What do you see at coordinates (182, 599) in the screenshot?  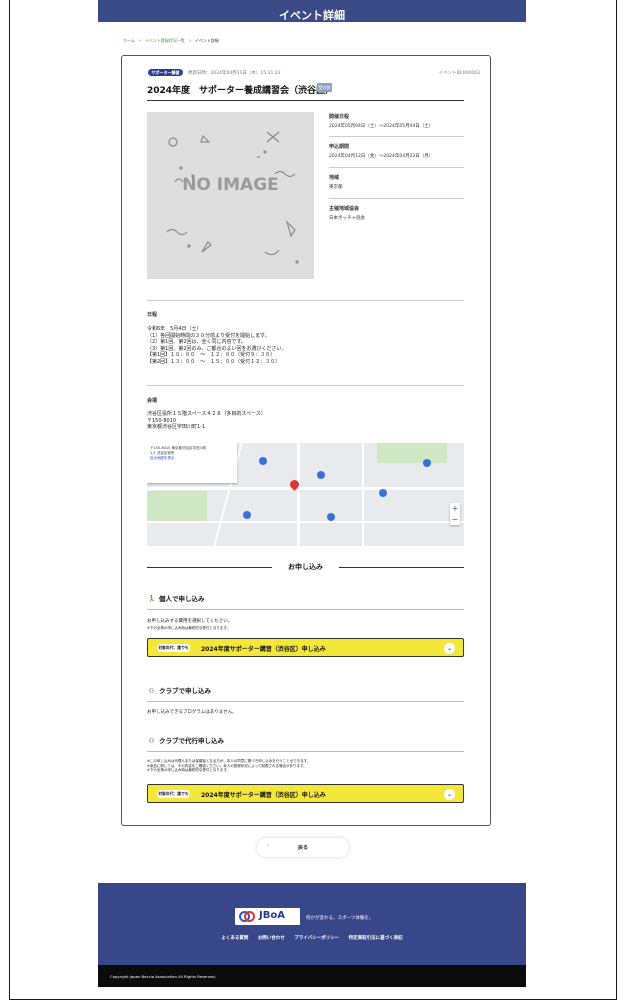 I see `individual-apply-title: 個人で申し込み` at bounding box center [182, 599].